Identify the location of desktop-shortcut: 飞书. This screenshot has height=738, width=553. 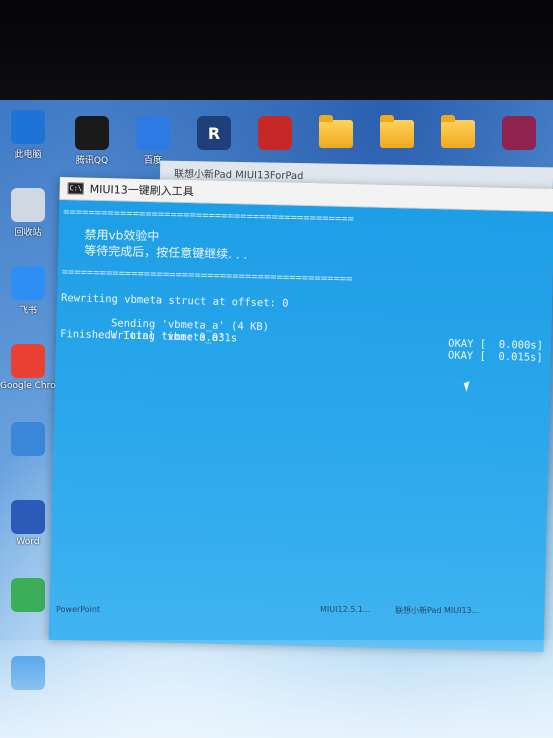
(28, 291).